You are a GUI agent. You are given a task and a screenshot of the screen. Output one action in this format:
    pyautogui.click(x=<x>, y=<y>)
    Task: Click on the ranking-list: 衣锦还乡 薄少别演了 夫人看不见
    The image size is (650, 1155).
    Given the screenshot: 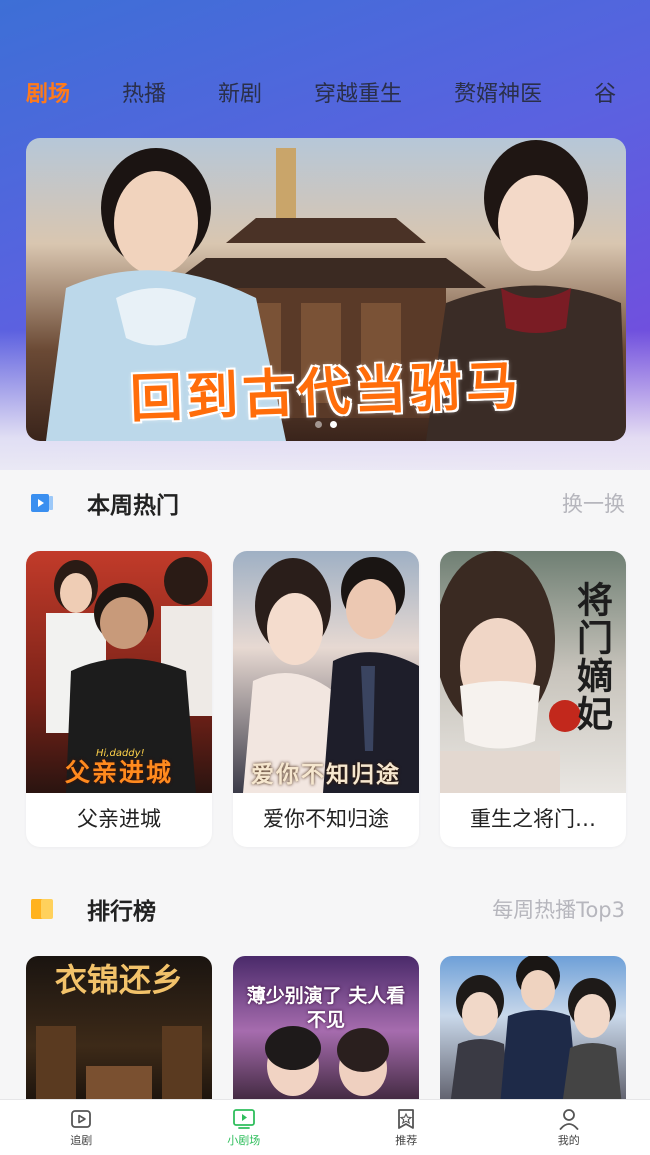 What is the action you would take?
    pyautogui.click(x=326, y=1031)
    